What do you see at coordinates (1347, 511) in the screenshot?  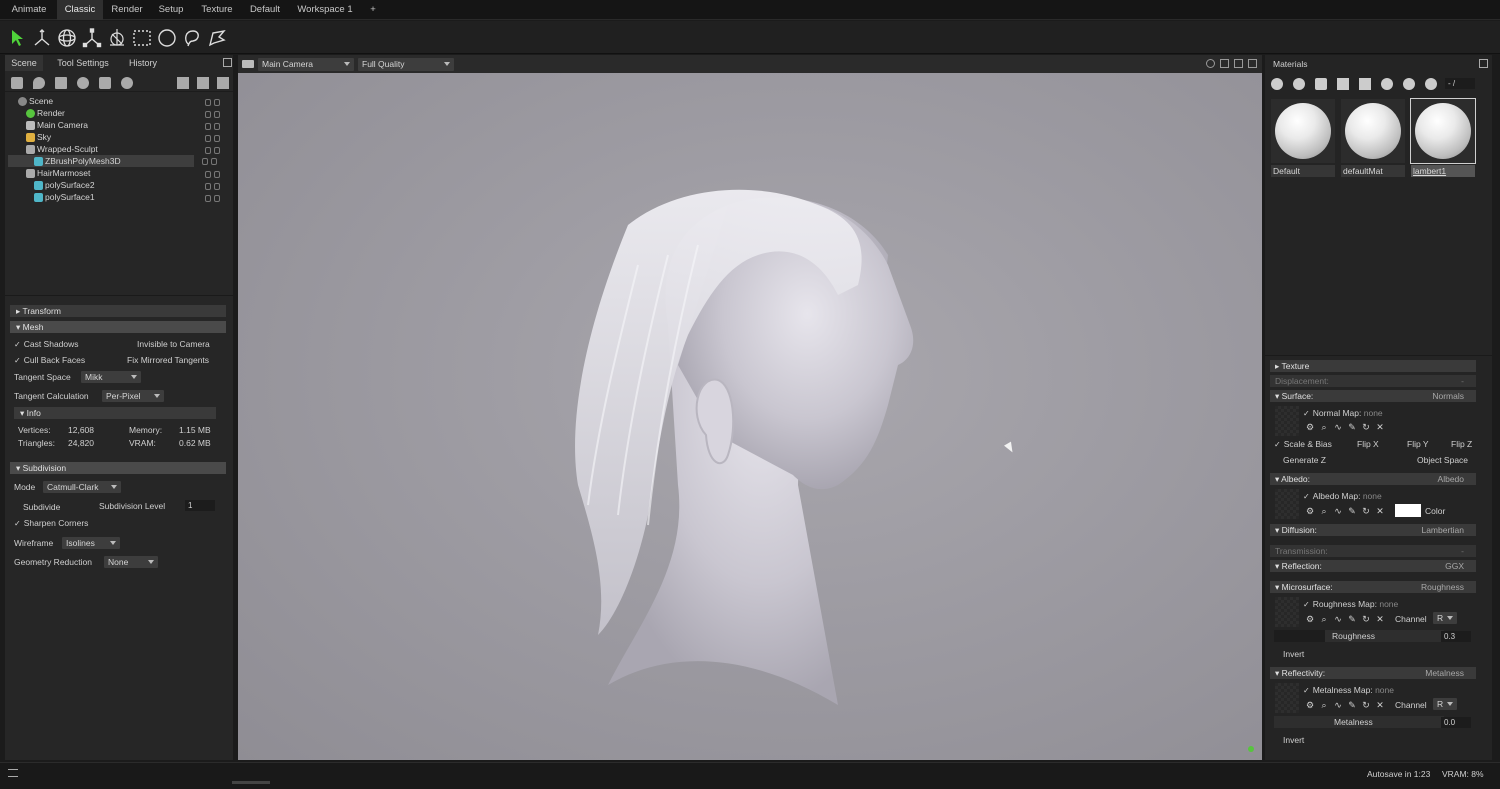 I see `albedo-map-tools: ⚙ ⌕ ∿ ✎ ↻ ✕` at bounding box center [1347, 511].